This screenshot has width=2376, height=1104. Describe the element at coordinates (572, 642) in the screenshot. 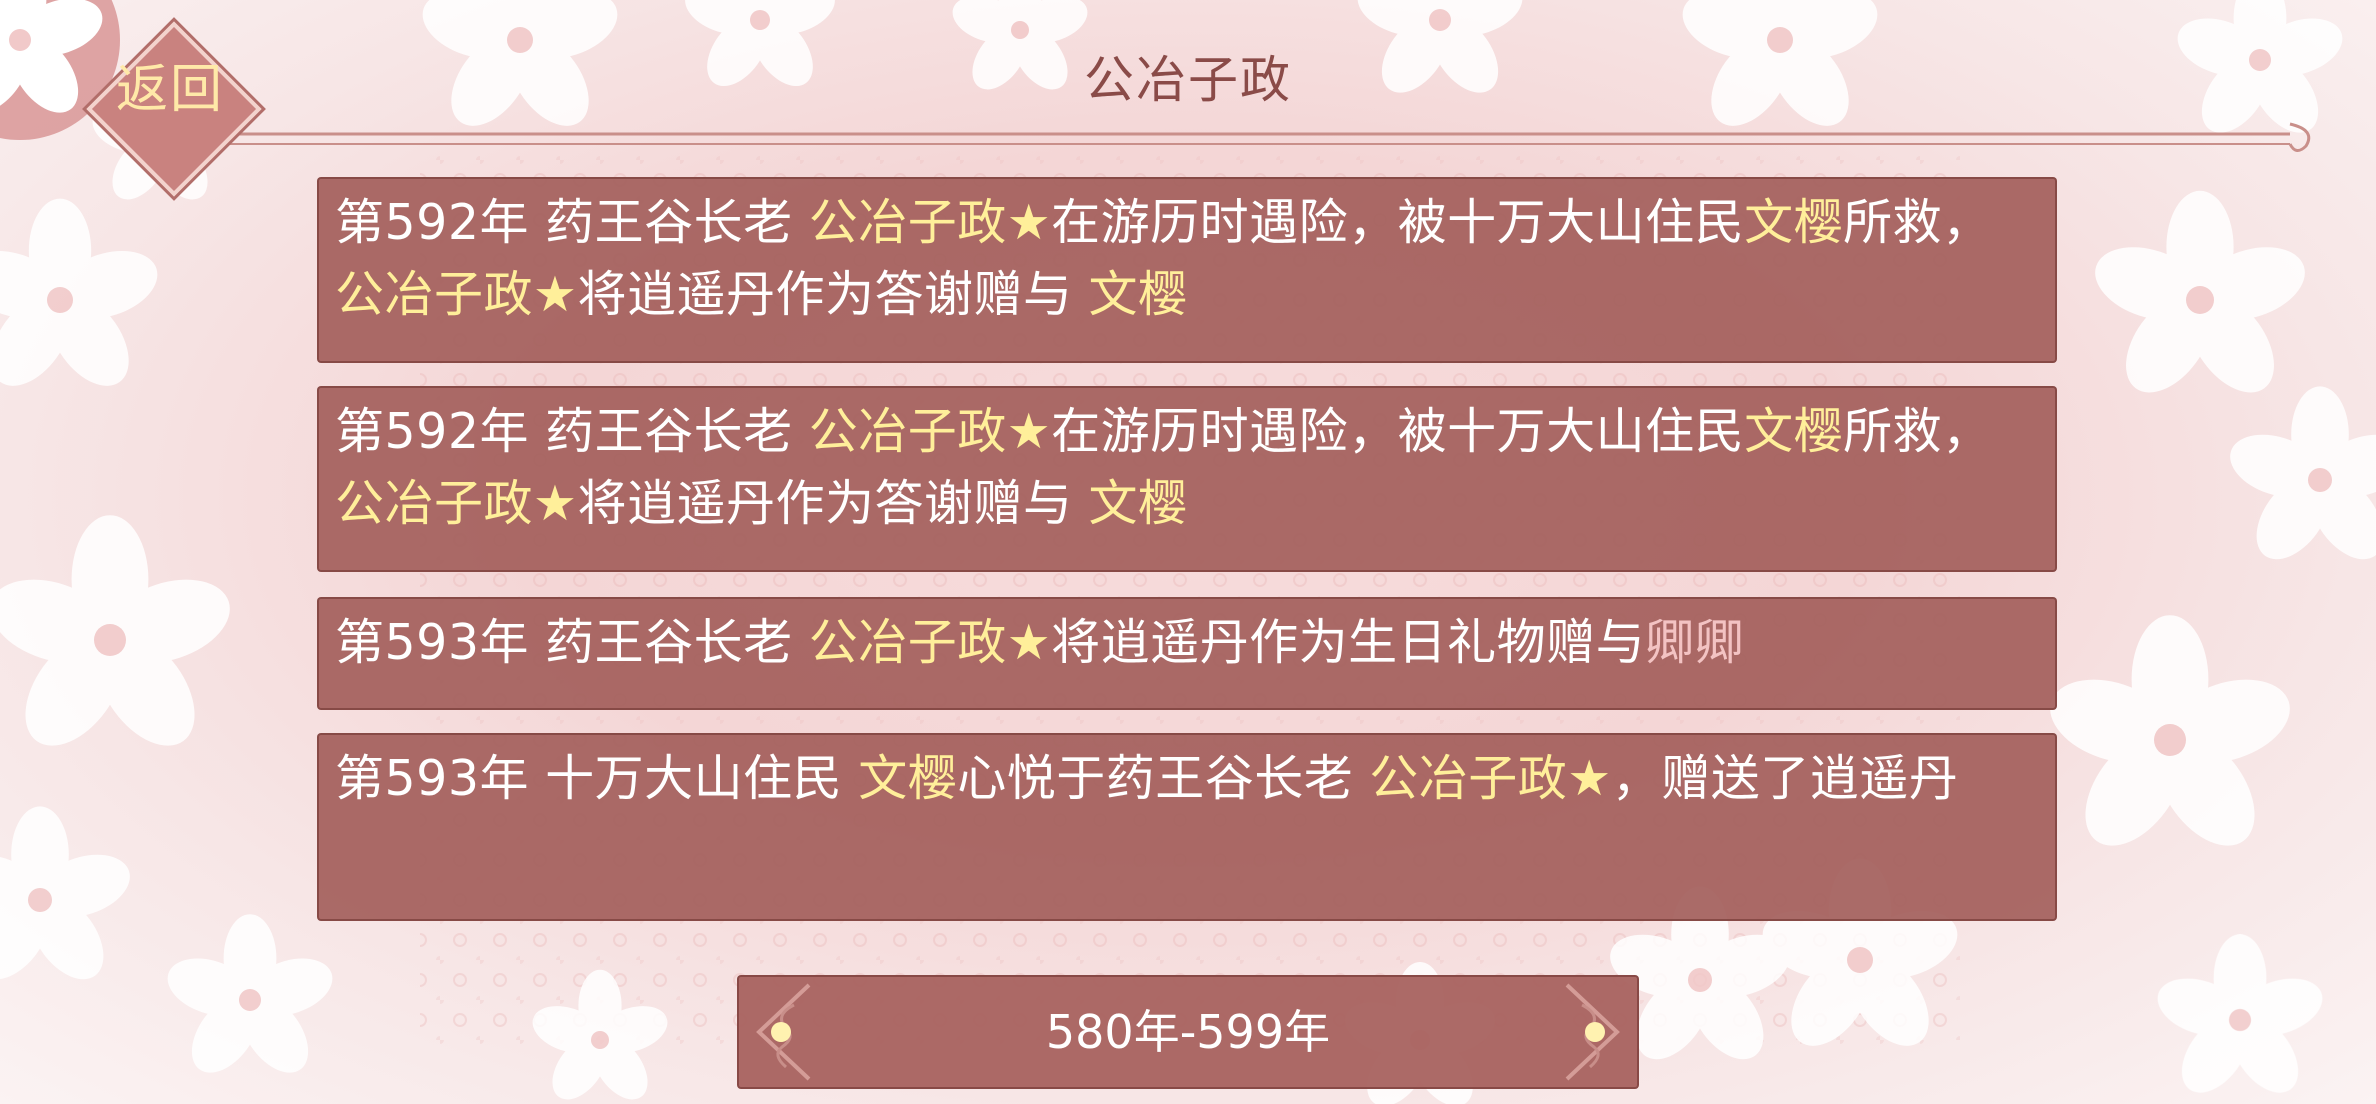

I see `event-text: 第593年 药王谷长老` at that location.